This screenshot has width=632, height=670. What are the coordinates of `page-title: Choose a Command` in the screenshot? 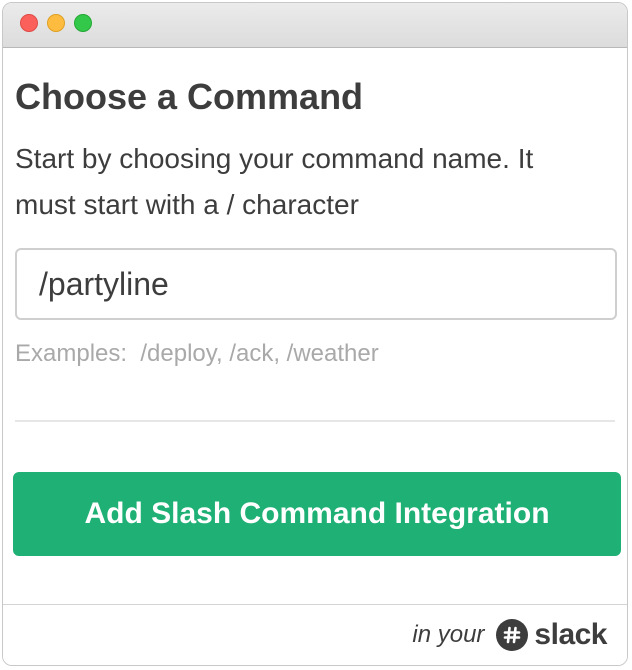 It's located at (189, 96).